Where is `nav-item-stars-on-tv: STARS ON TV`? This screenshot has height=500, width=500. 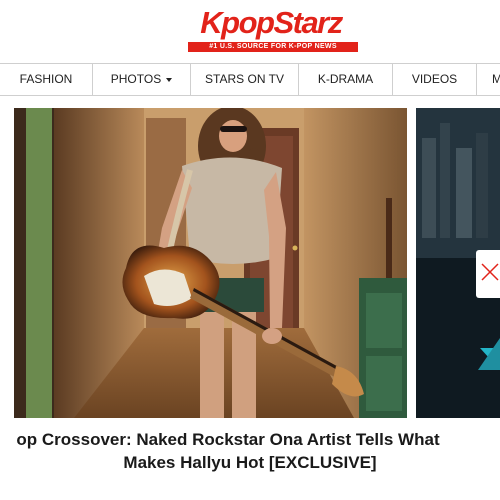 nav-item-stars-on-tv: STARS ON TV is located at coordinates (245, 79).